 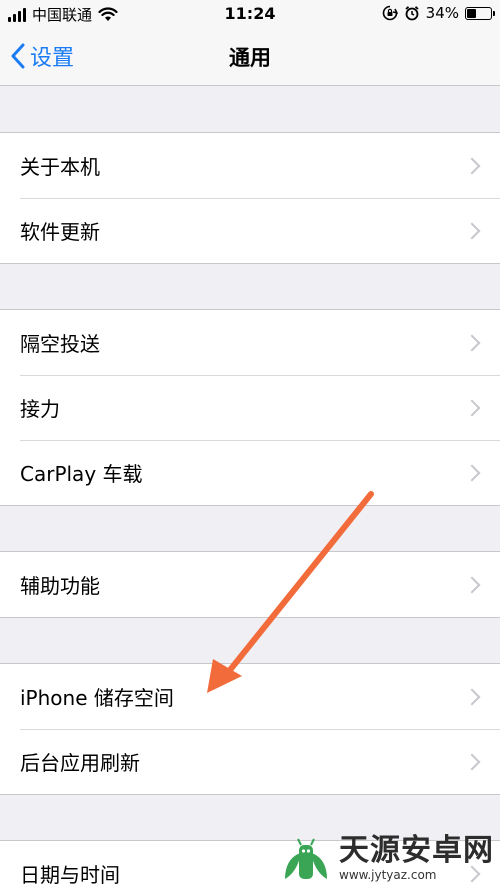 I want to click on row-carplay: CarPlay 车载, so click(x=250, y=472).